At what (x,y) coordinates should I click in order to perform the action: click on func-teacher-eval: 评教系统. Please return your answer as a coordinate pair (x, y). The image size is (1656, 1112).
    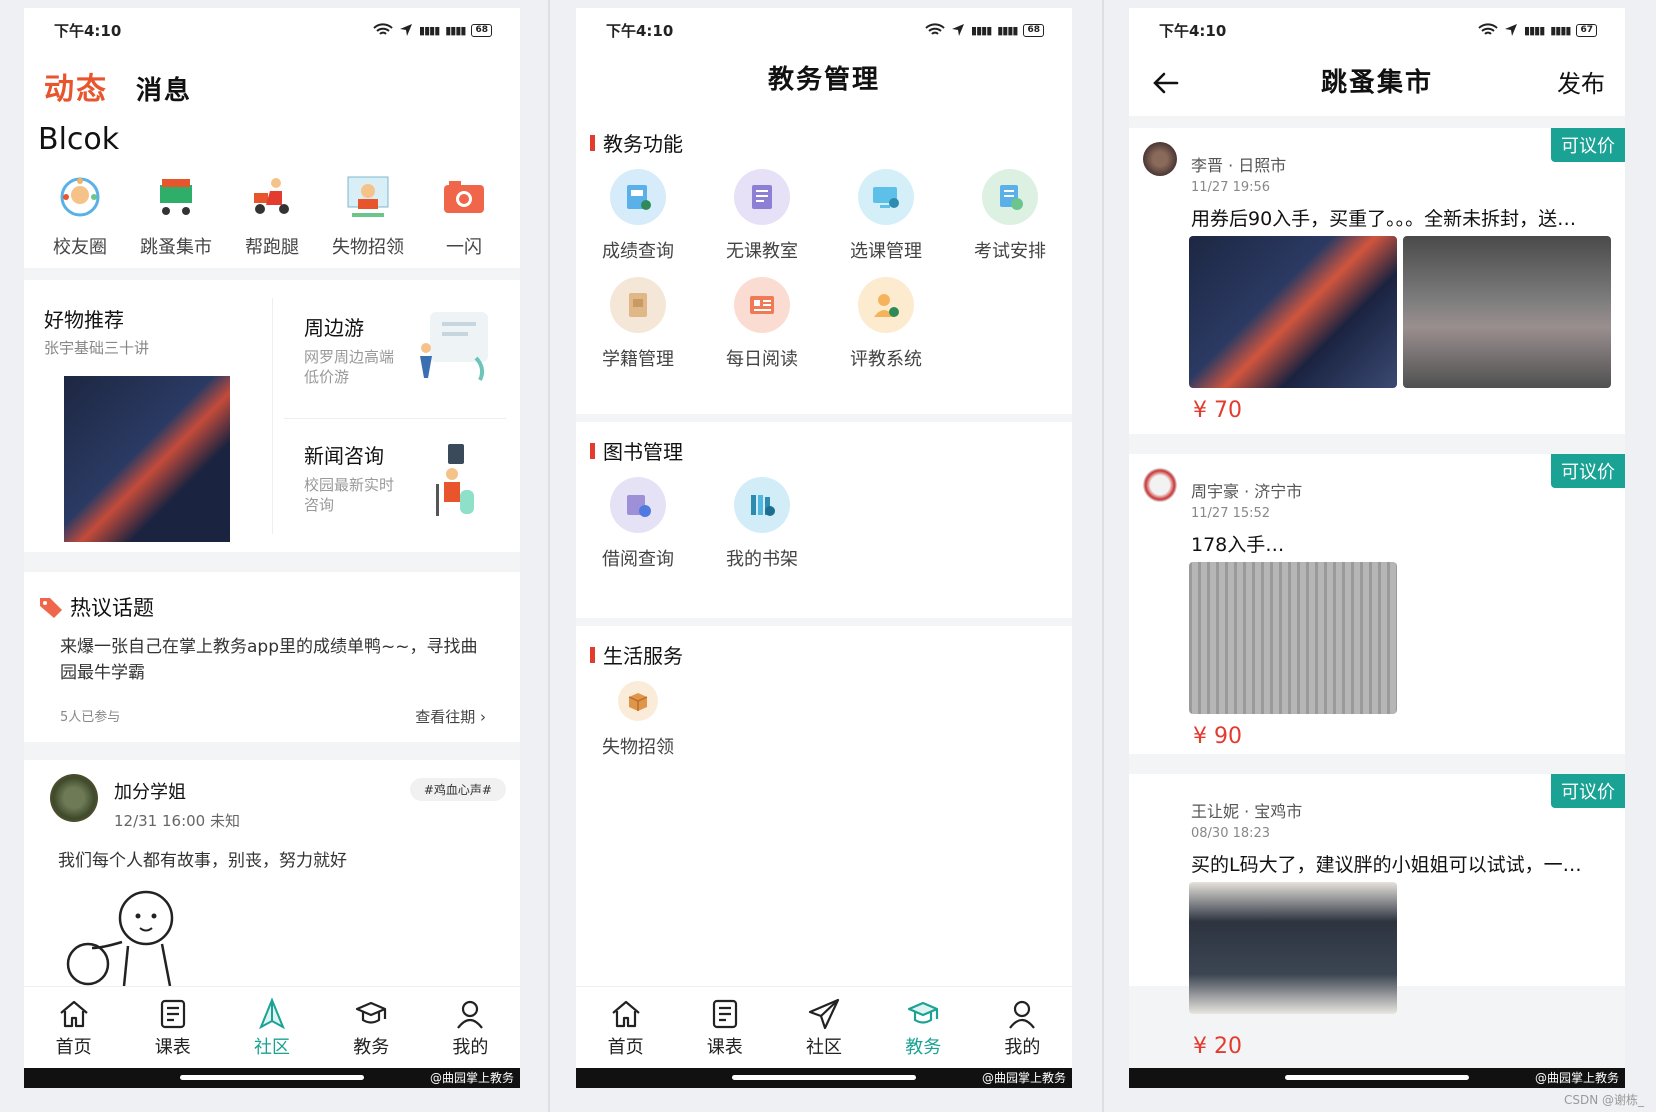
    Looking at the image, I should click on (886, 324).